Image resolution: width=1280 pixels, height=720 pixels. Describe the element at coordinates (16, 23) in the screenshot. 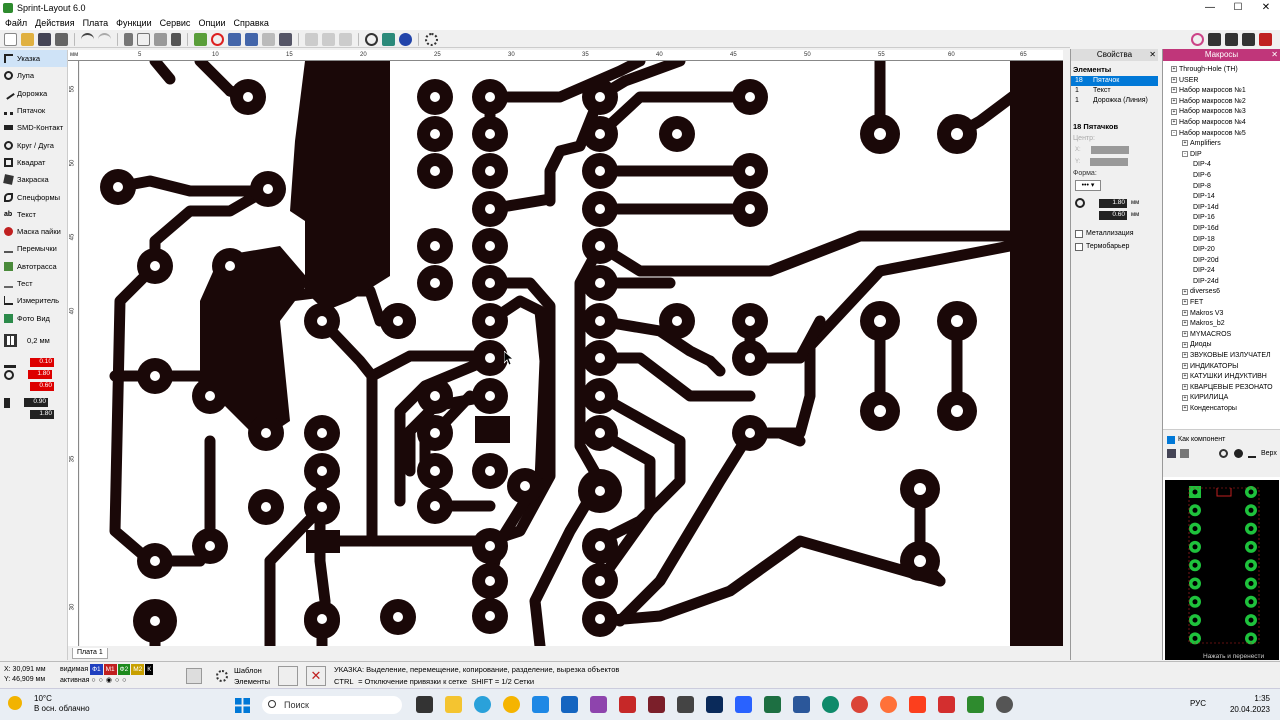

I see `menu-file: Файл` at that location.